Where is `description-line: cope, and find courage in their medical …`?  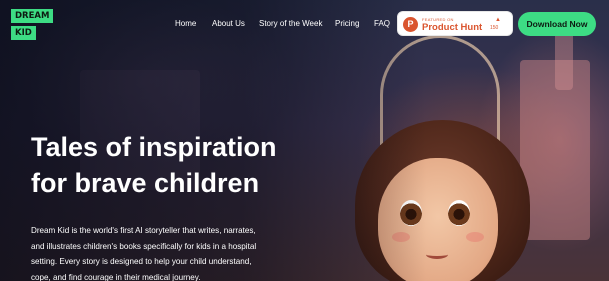
description-line: cope, and find courage in their medical … is located at coordinates (116, 276).